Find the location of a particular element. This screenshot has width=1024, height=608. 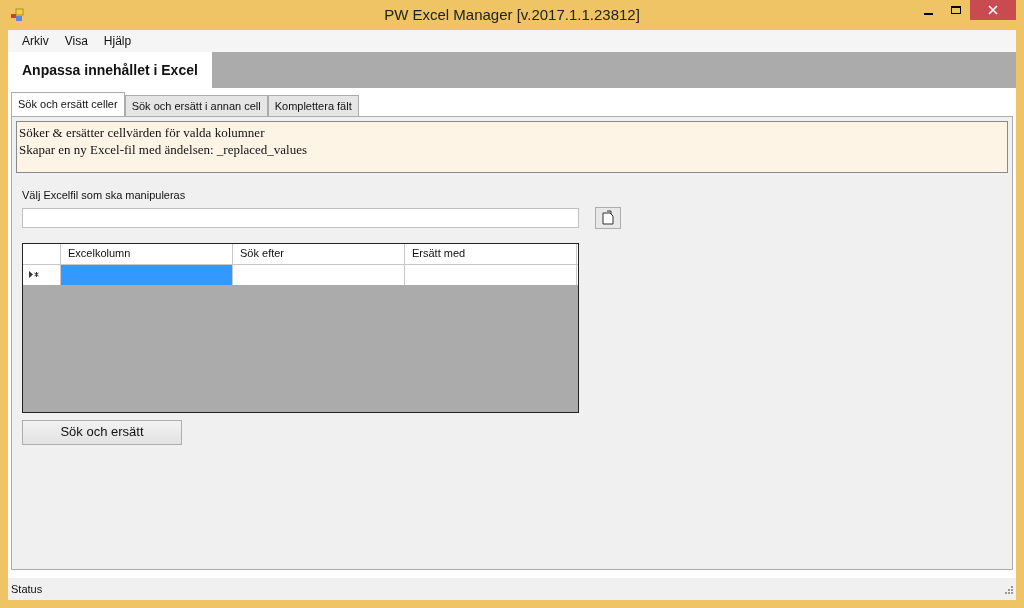

document-icon is located at coordinates (608, 217).